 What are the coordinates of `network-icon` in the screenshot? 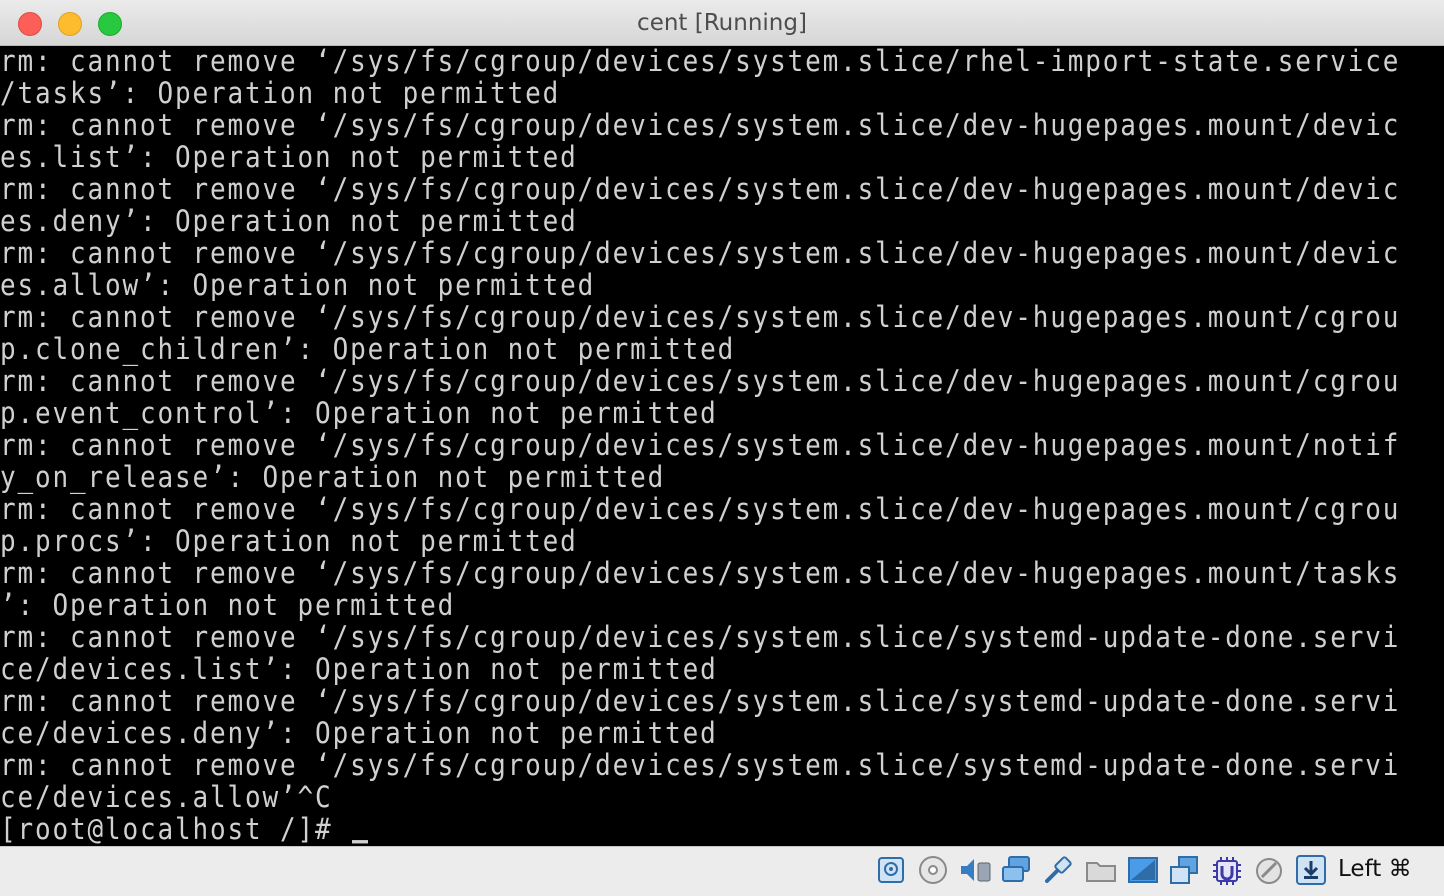 It's located at (1016, 870).